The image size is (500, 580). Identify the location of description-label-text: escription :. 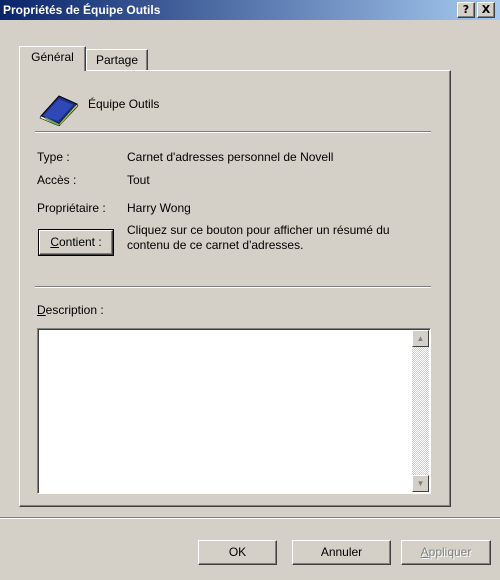
(74, 310).